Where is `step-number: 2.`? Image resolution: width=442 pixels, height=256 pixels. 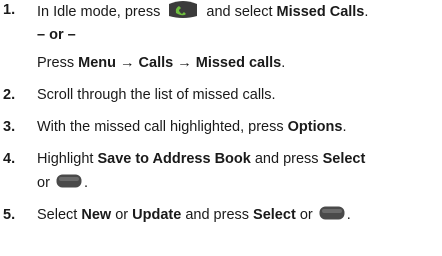
step-number: 2. is located at coordinates (9, 95).